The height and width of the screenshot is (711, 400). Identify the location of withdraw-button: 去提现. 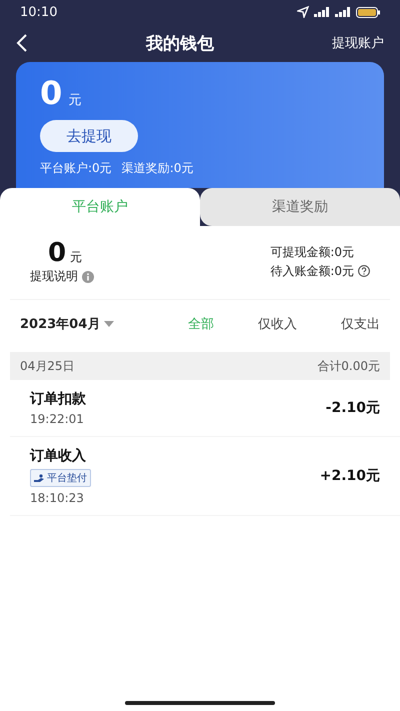
(89, 136).